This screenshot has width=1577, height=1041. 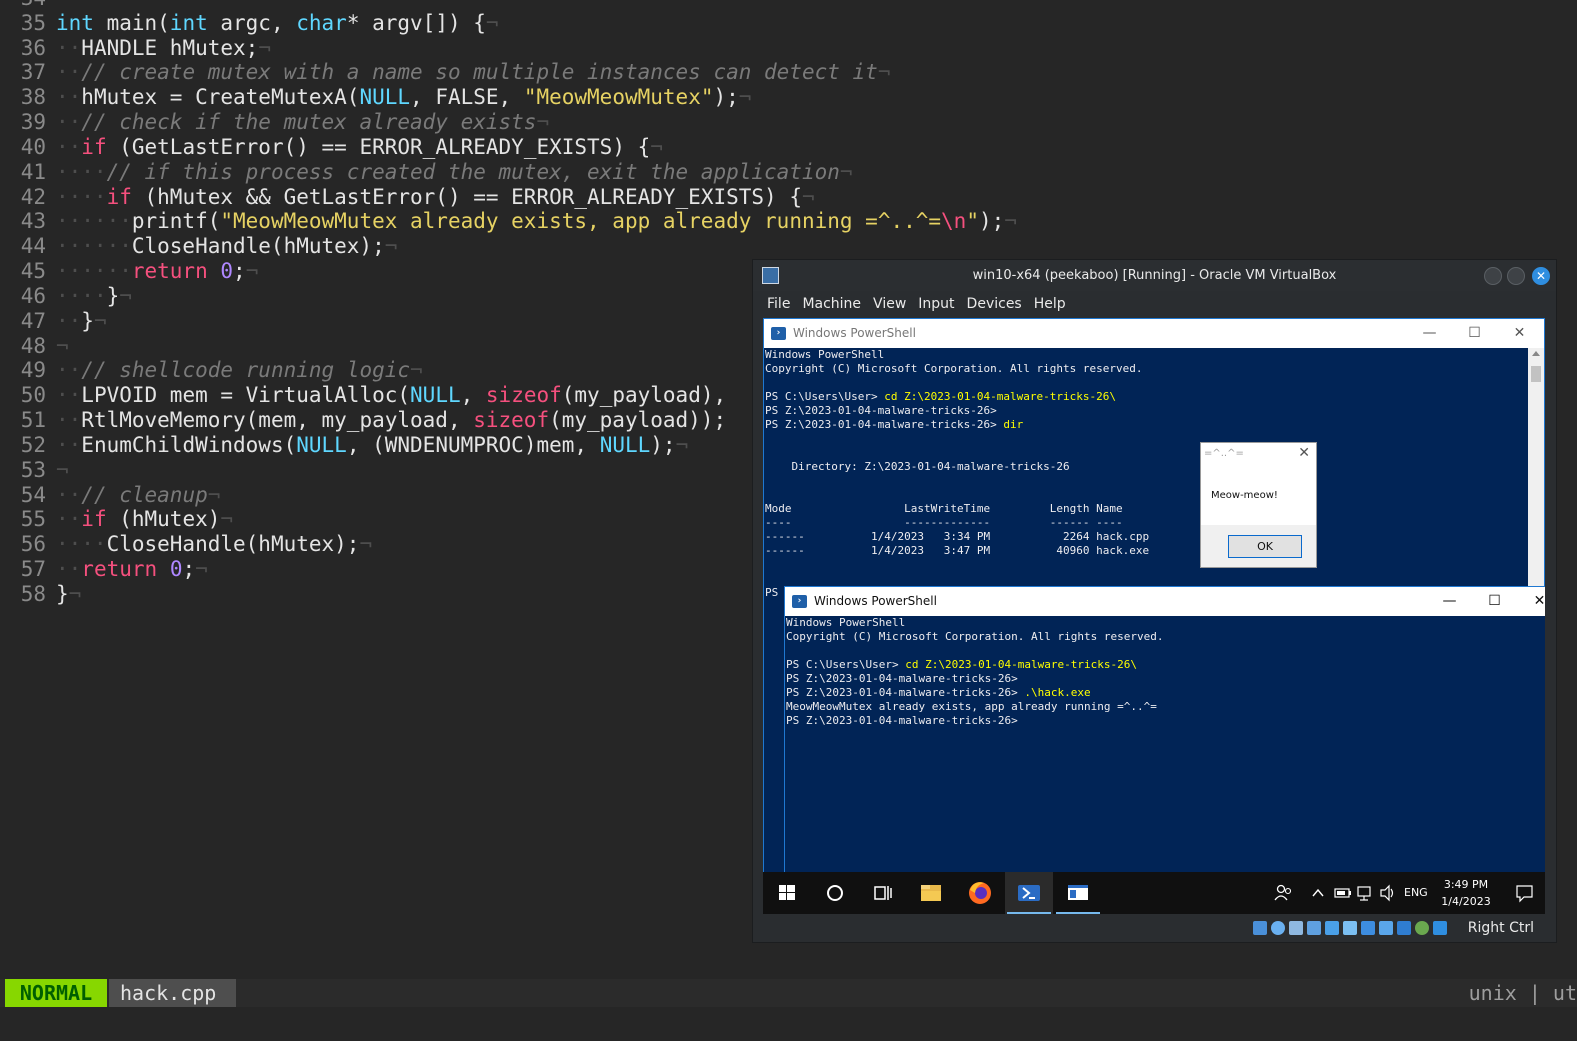 I want to click on menu-help: Help, so click(x=1050, y=304).